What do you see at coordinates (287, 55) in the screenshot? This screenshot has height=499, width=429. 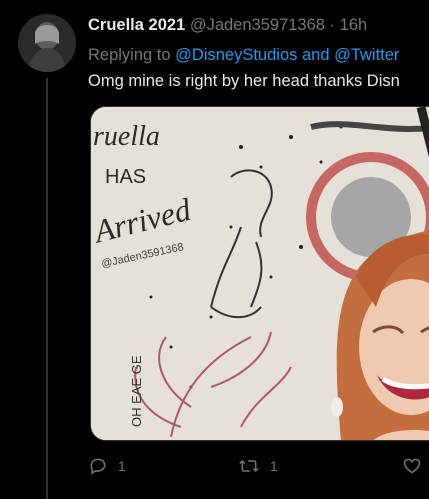 I see `replying-mentions: @DisneyStudios and @Twitter` at bounding box center [287, 55].